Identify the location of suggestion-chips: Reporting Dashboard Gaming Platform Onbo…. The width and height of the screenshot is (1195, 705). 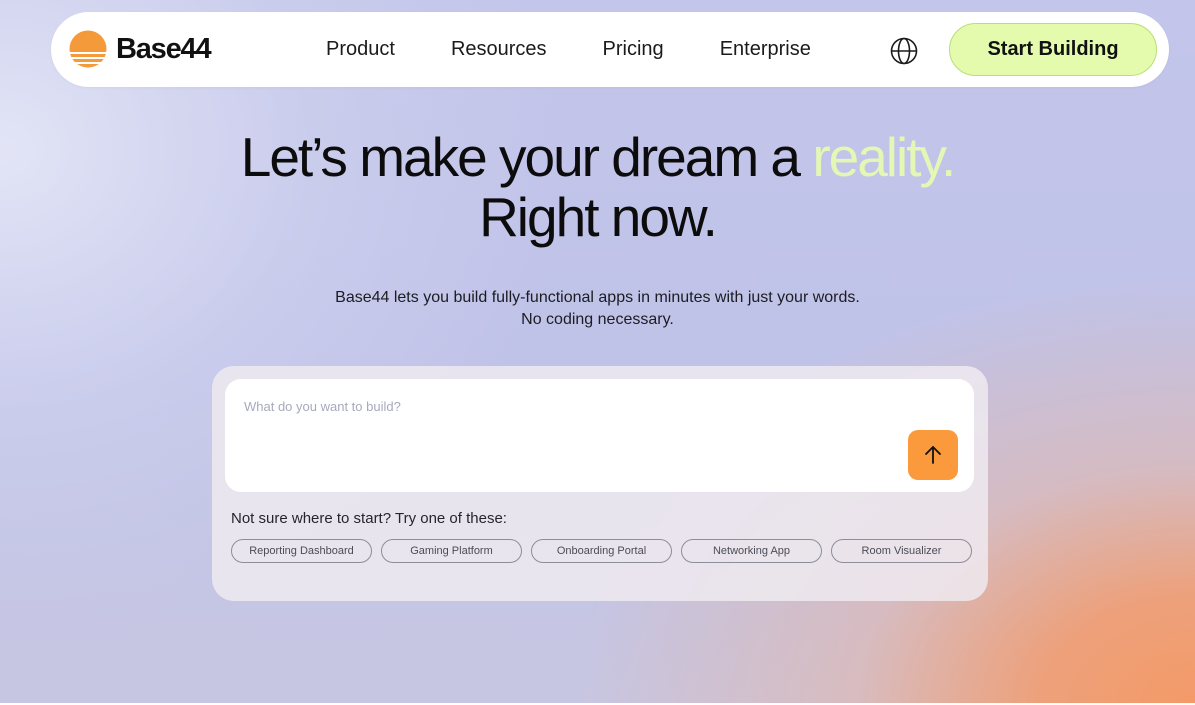
(606, 551).